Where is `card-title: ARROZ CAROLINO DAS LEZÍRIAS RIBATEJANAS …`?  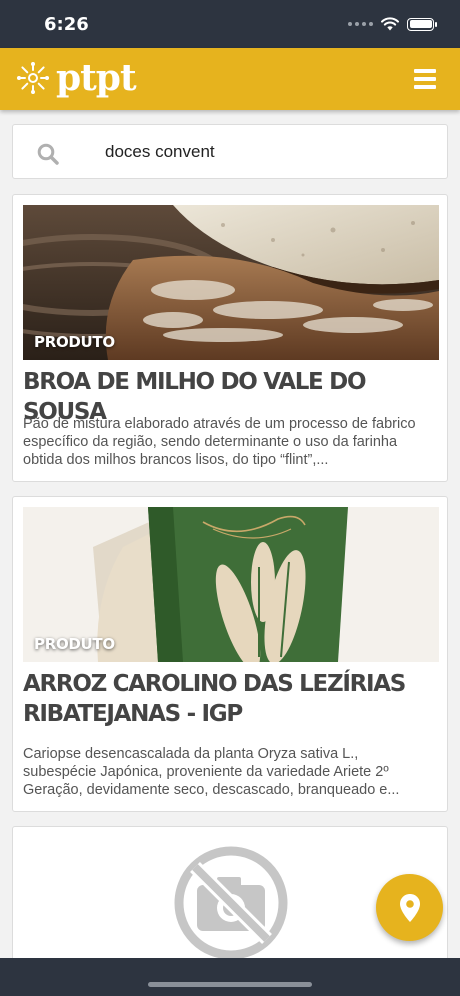
card-title: ARROZ CAROLINO DAS LEZÍRIAS RIBATEJANAS … is located at coordinates (231, 699).